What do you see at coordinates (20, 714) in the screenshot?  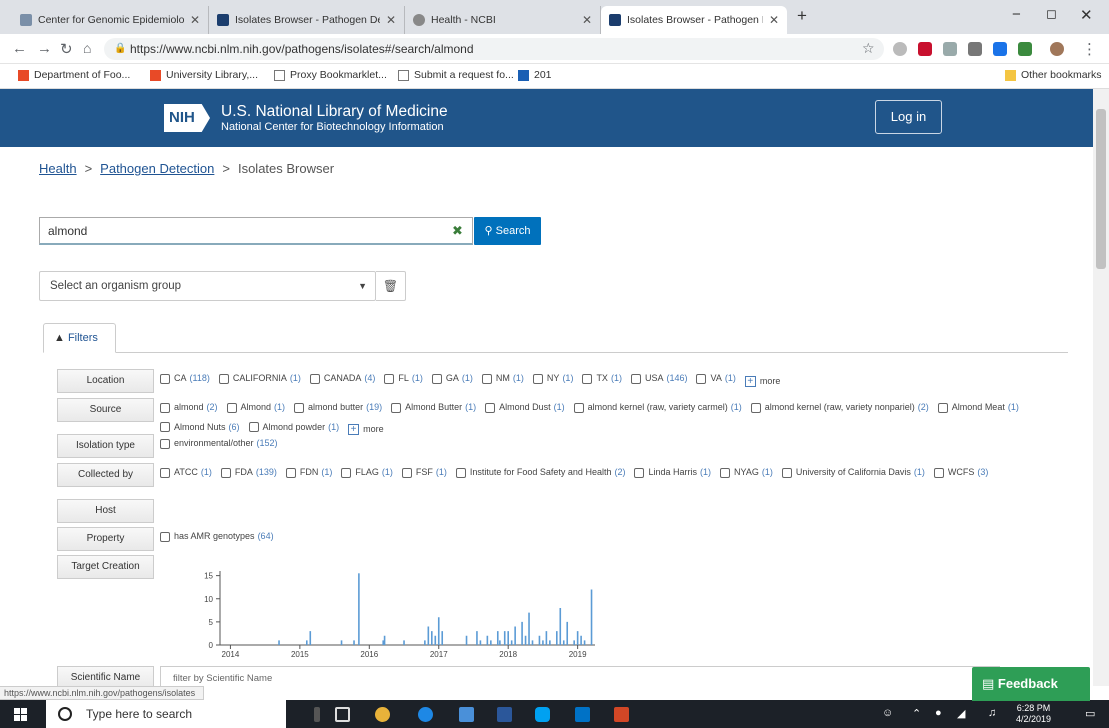 I see `windows-start-icon` at bounding box center [20, 714].